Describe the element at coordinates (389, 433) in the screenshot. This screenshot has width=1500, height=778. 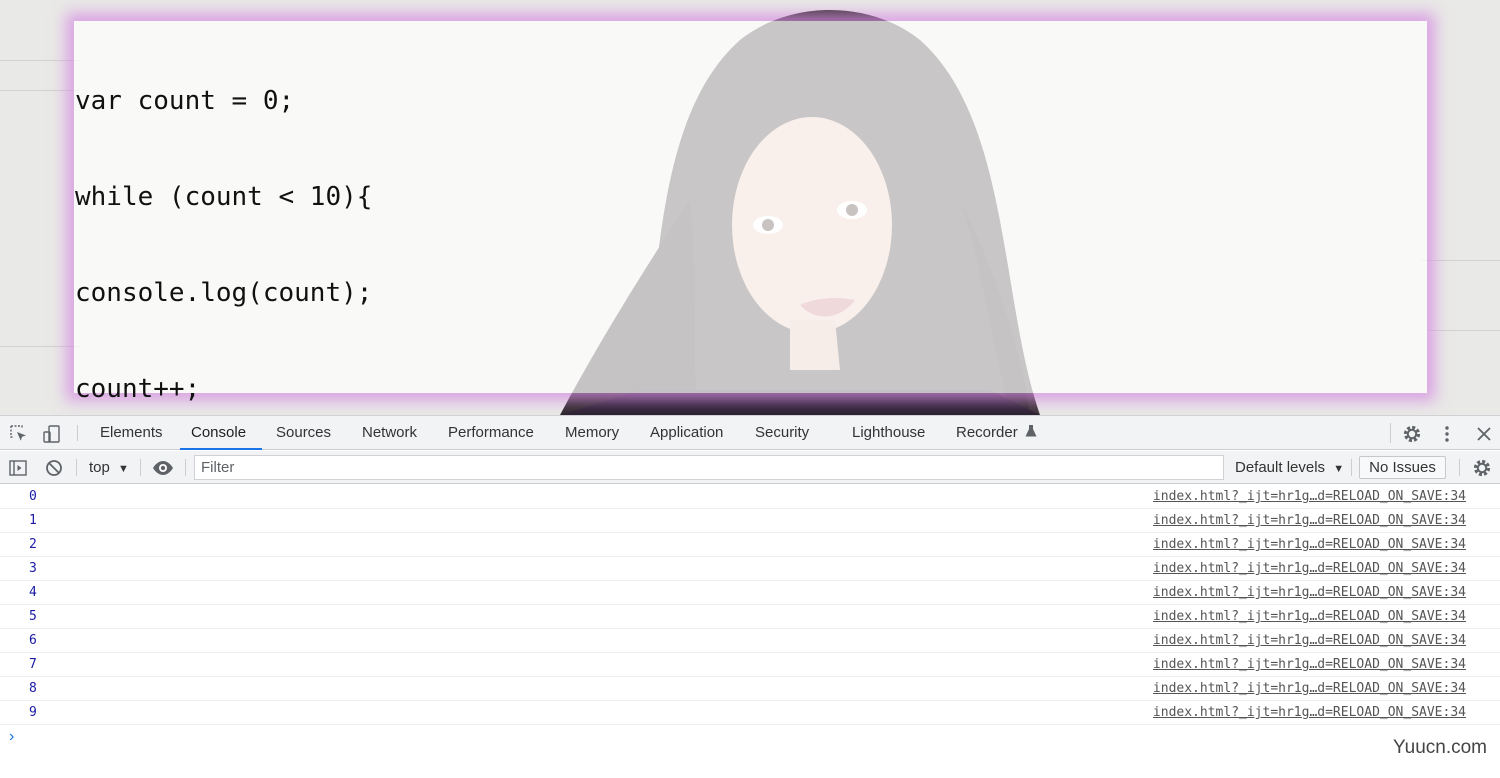
I see `tab-network: Network` at that location.